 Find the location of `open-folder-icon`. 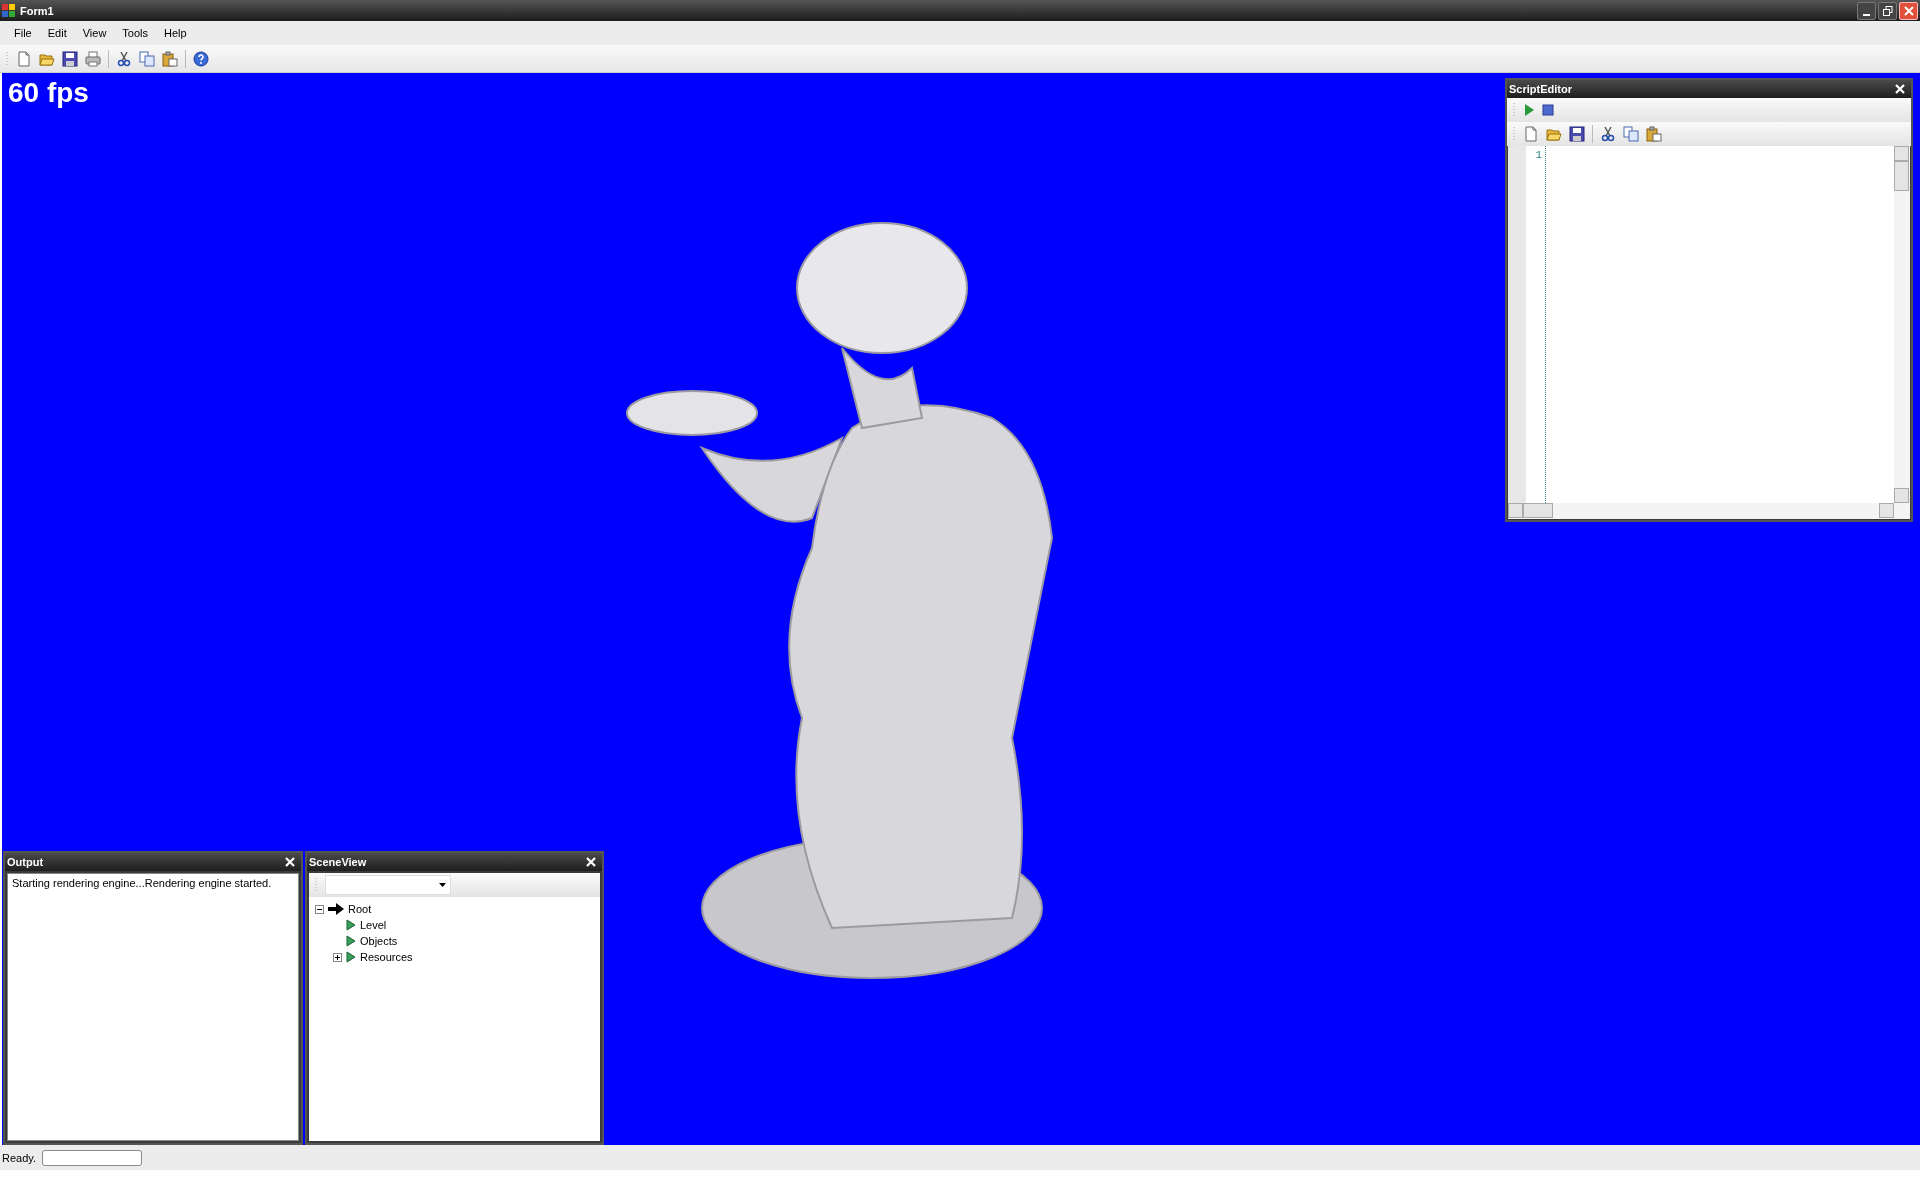

open-folder-icon is located at coordinates (1554, 134).